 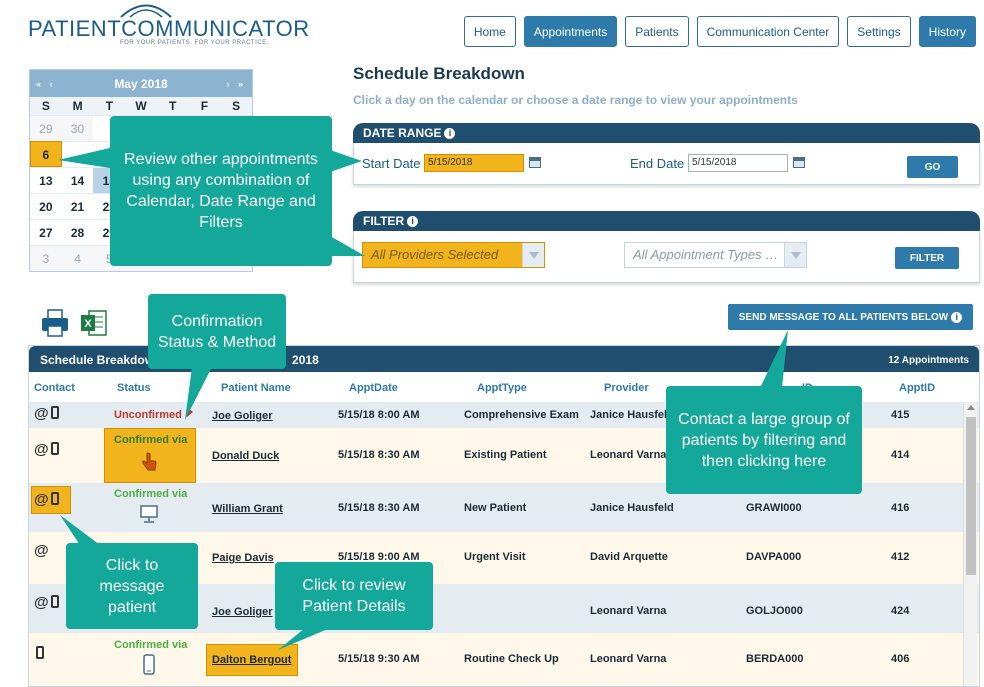 What do you see at coordinates (439, 73) in the screenshot?
I see `page-title: Schedule Breakdown` at bounding box center [439, 73].